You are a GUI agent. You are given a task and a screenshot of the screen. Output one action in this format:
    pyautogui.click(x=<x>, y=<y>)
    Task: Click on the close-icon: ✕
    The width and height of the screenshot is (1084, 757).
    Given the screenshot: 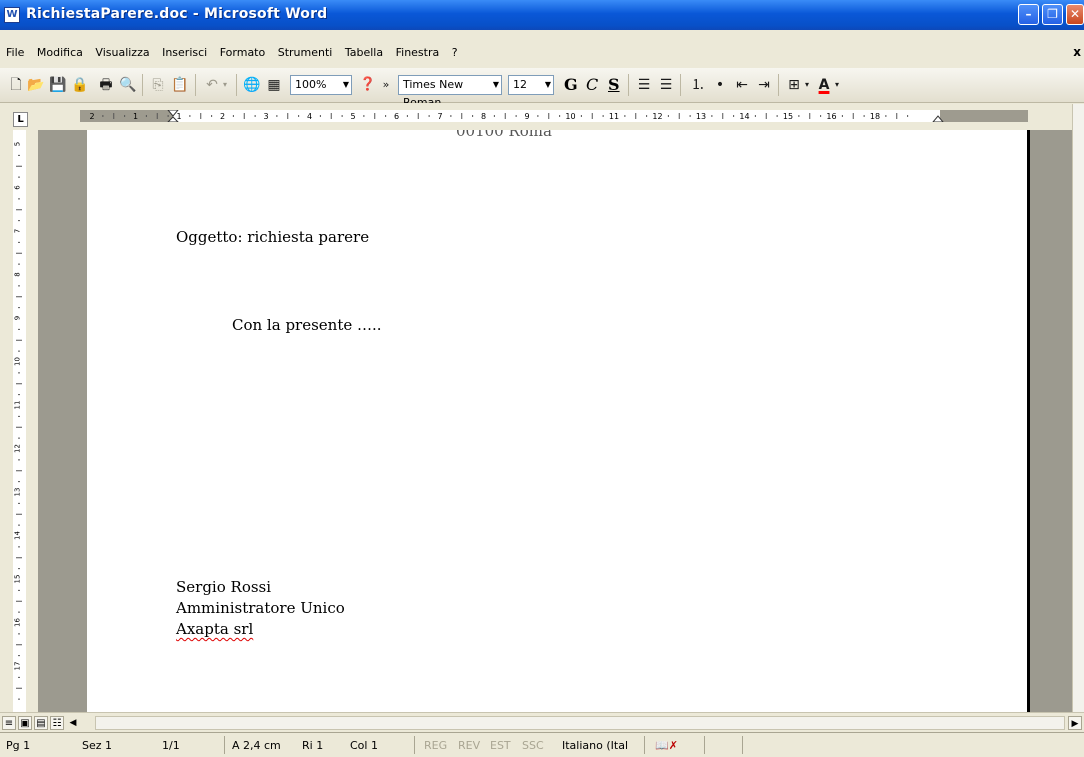 What is the action you would take?
    pyautogui.click(x=1075, y=14)
    